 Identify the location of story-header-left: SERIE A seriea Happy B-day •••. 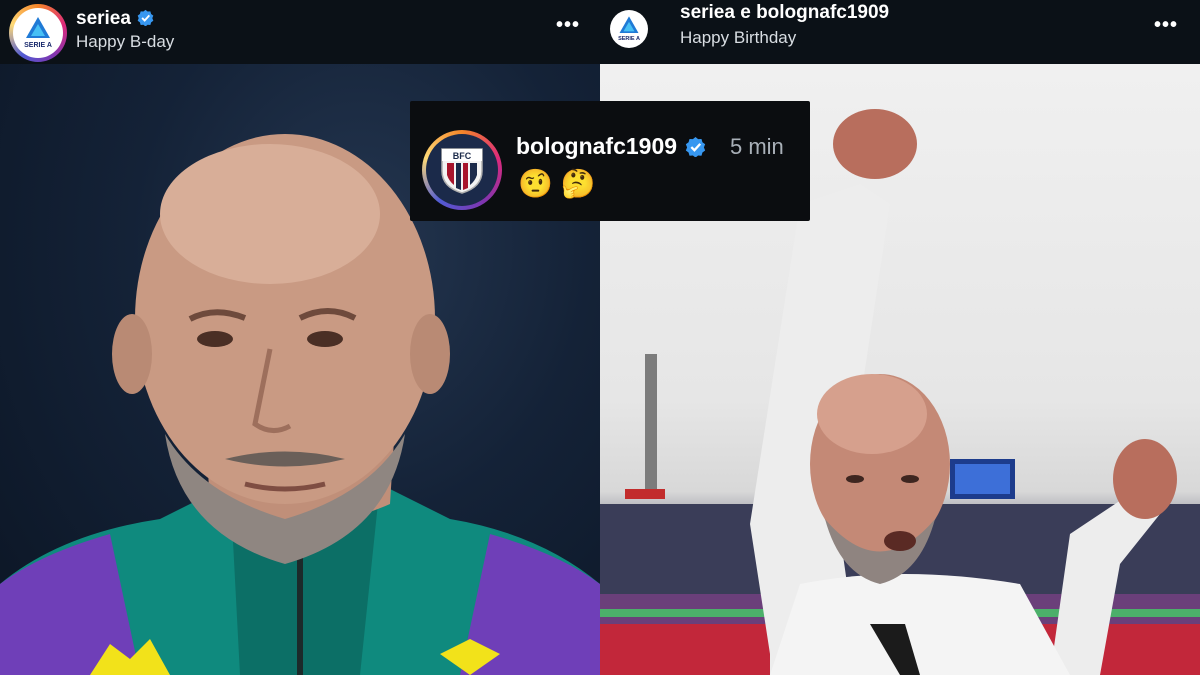
(300, 32).